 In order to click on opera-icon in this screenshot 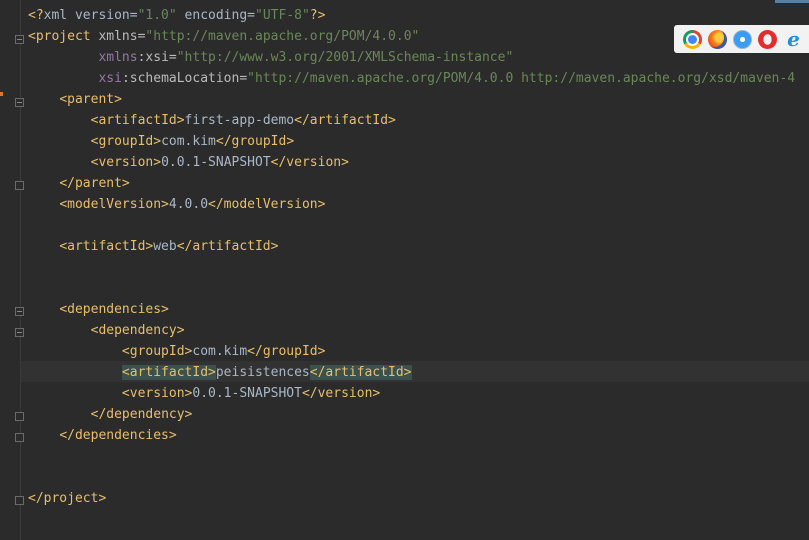, I will do `click(767, 39)`.